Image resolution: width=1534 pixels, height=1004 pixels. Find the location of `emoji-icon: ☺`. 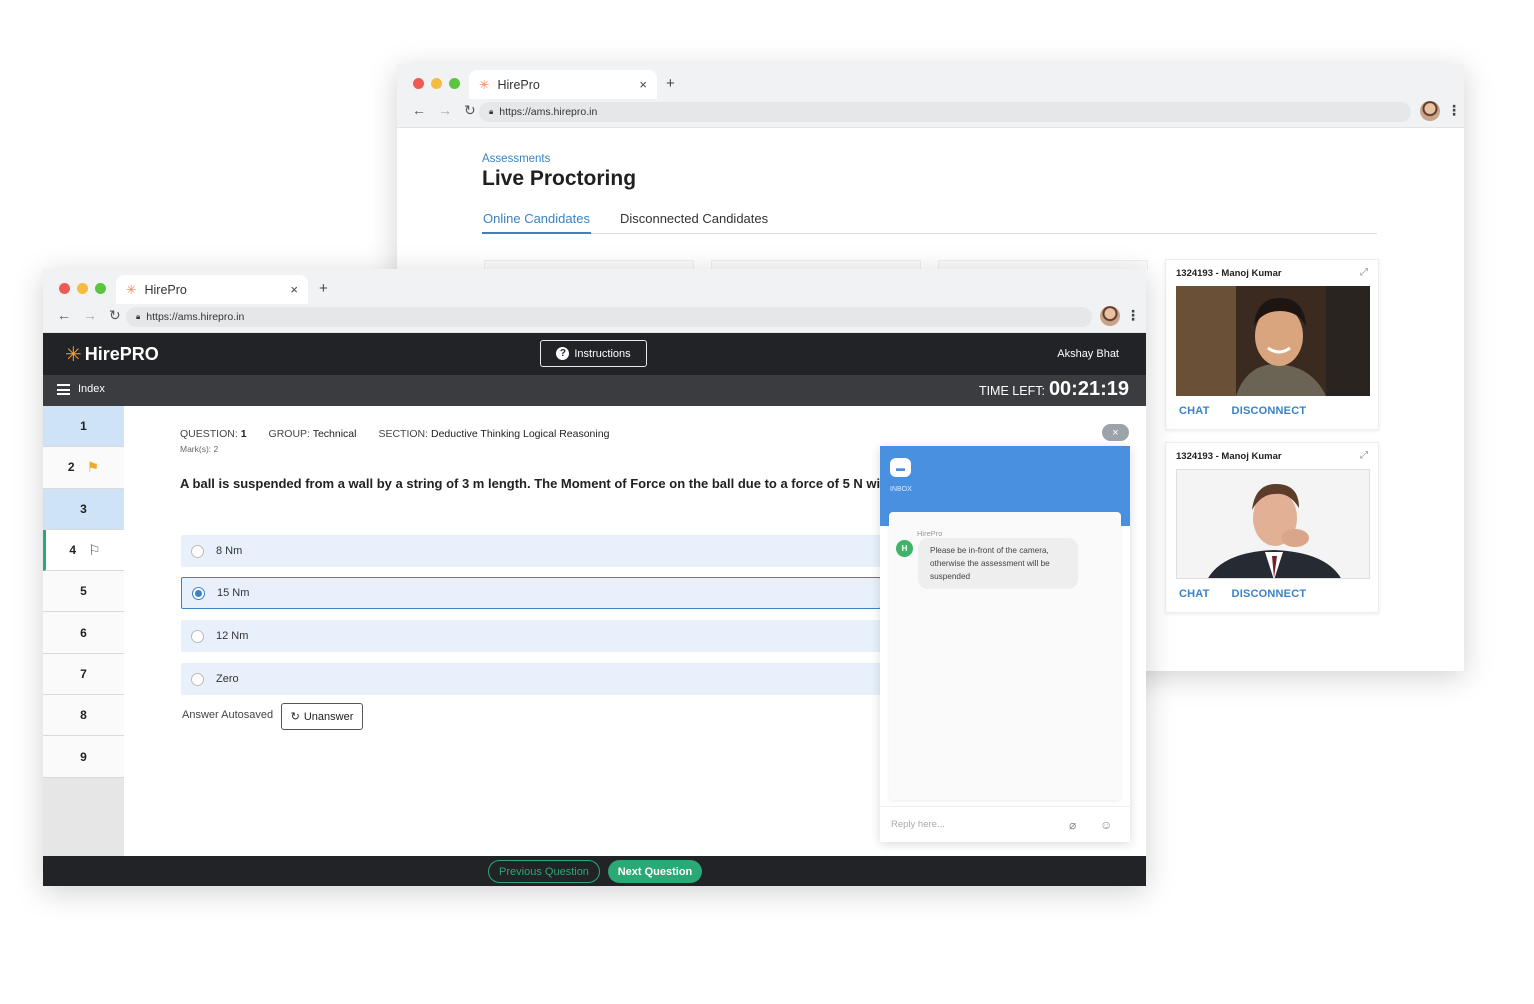

emoji-icon: ☺ is located at coordinates (1106, 825).